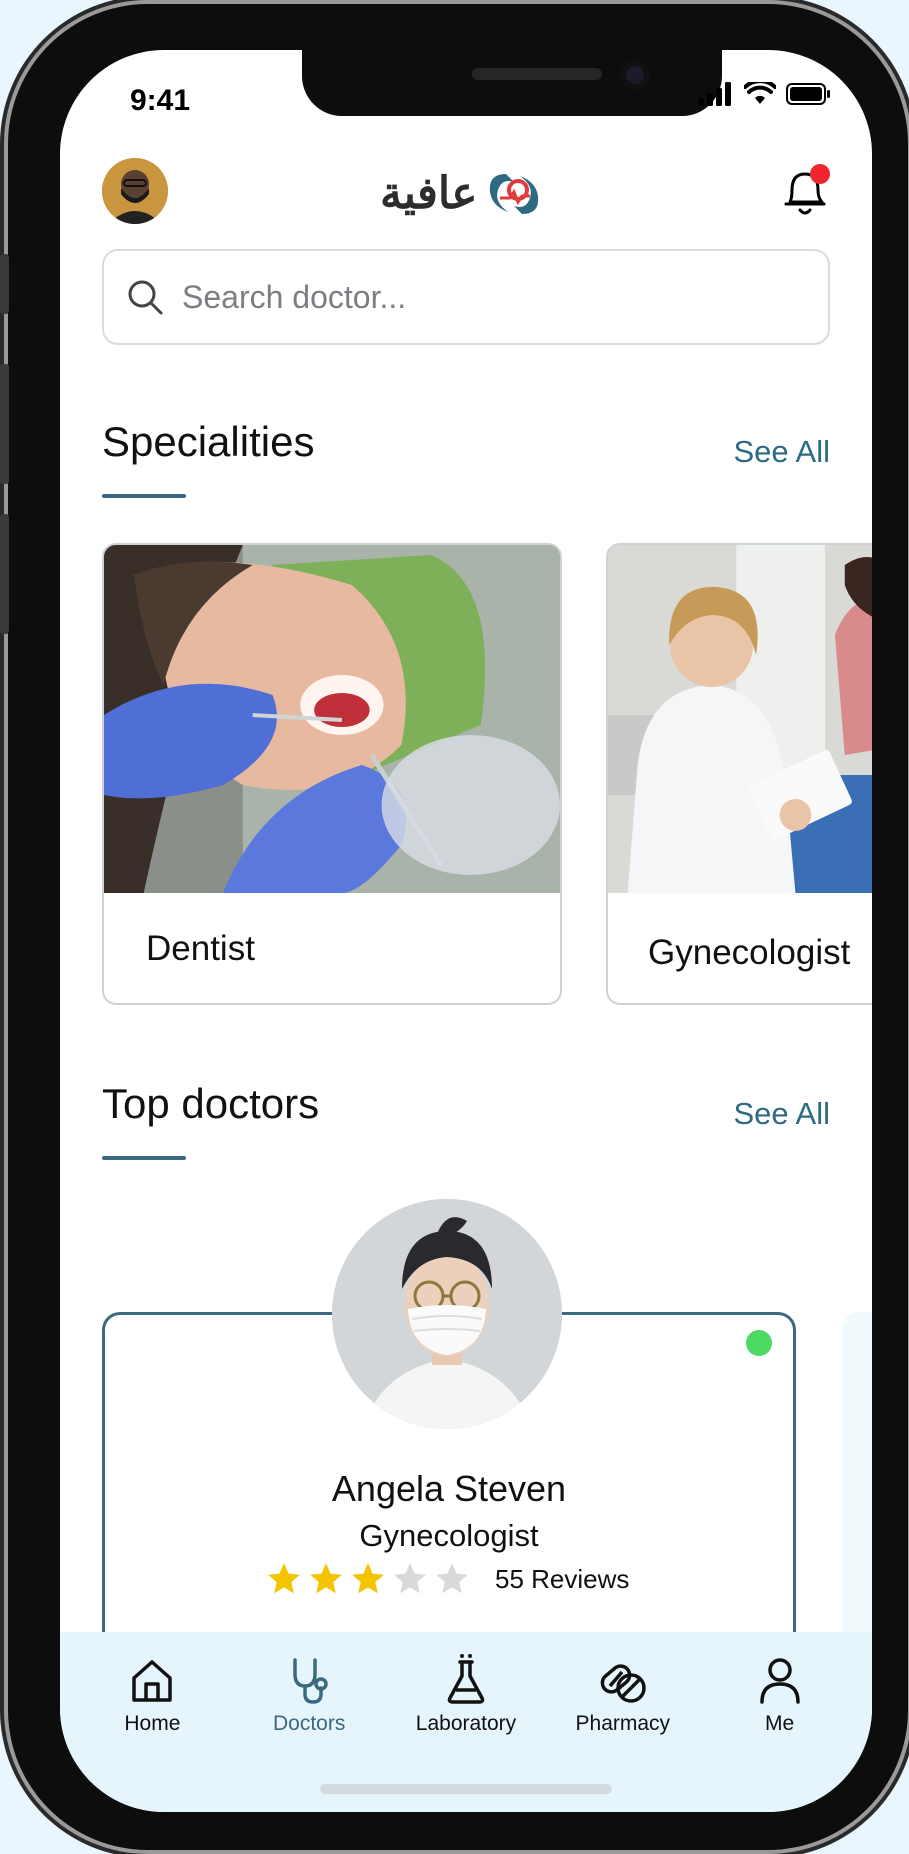 This screenshot has width=909, height=1854. I want to click on battery-icon, so click(808, 94).